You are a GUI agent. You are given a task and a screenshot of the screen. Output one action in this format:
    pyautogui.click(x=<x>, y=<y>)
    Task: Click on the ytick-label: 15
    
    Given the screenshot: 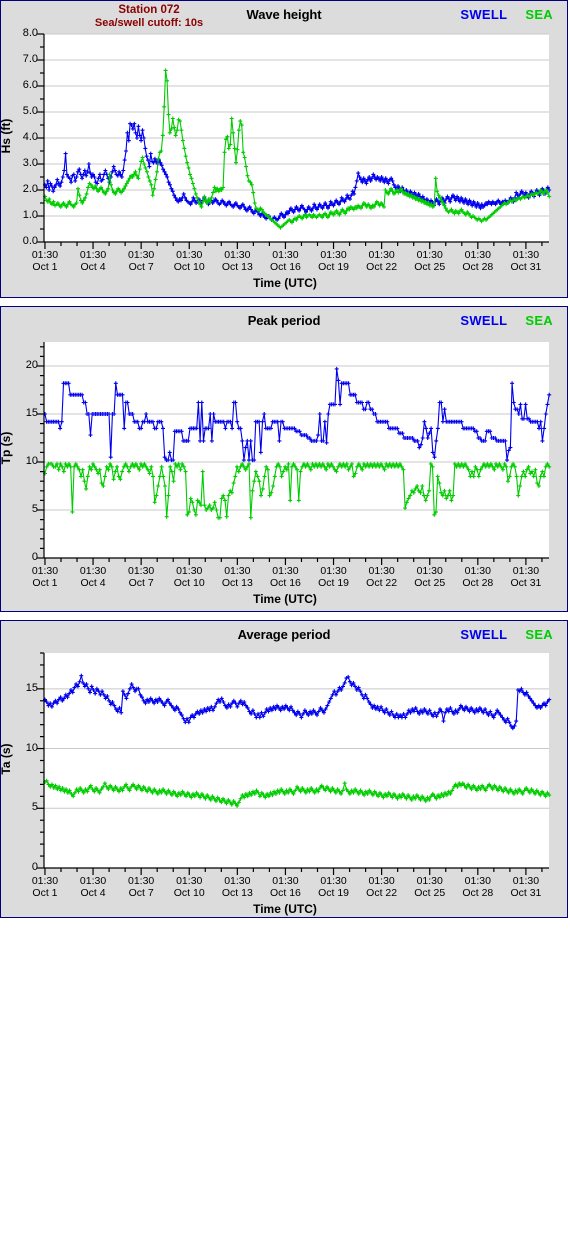 What is the action you would take?
    pyautogui.click(x=31, y=687)
    